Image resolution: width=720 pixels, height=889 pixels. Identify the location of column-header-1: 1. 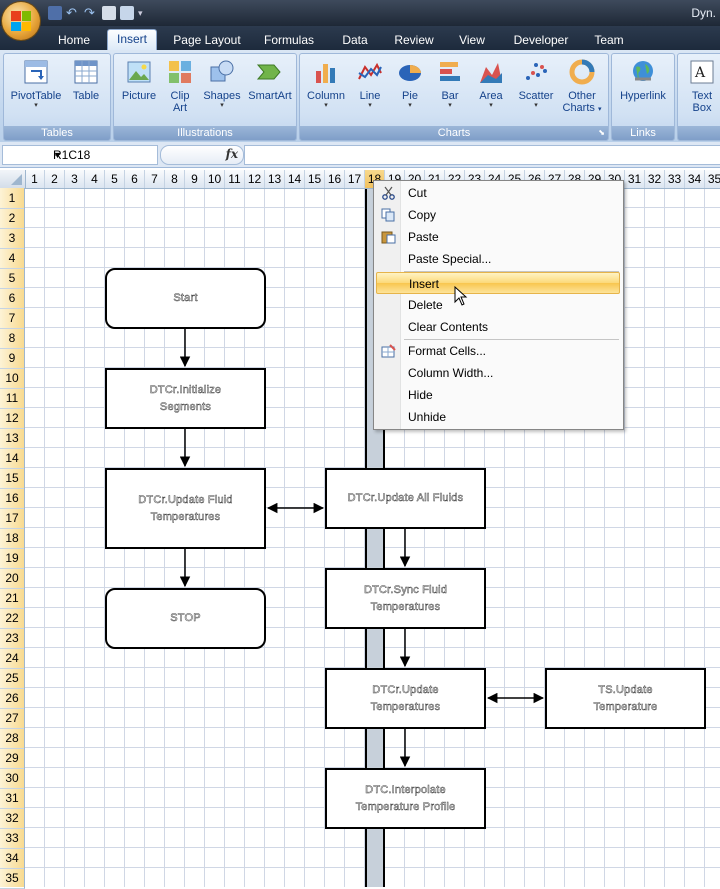
(35, 179).